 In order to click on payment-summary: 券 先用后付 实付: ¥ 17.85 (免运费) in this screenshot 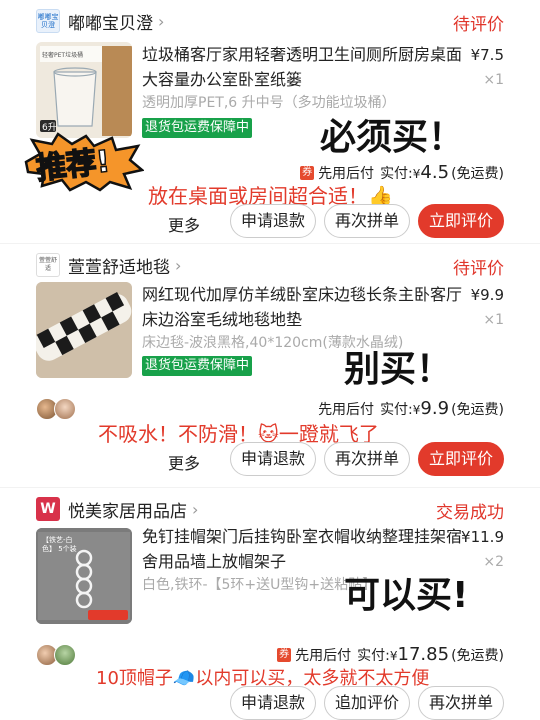, I will do `click(390, 654)`.